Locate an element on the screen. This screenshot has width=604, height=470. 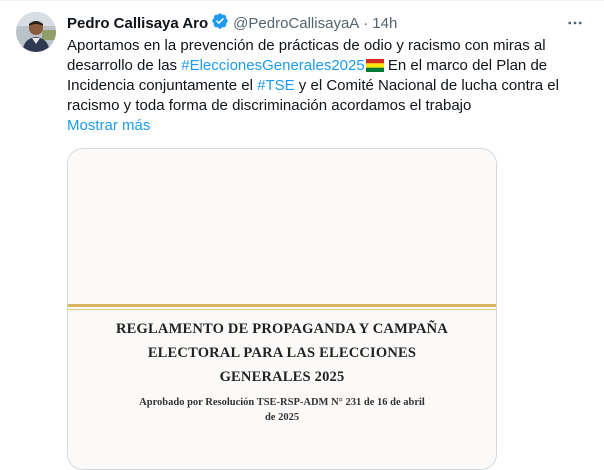
author-handle: @PedroCallisayaA is located at coordinates (296, 23).